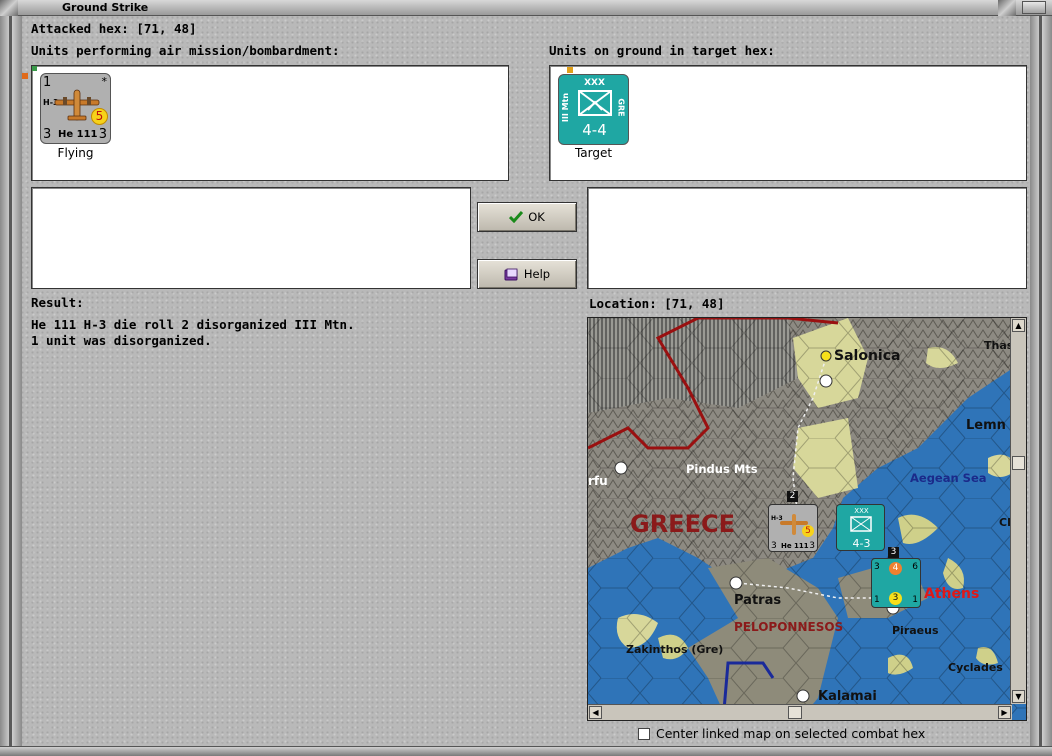 This screenshot has width=1052, height=756. Describe the element at coordinates (47, 134) in the screenshot. I see `air-unit-left-value: 3` at that location.